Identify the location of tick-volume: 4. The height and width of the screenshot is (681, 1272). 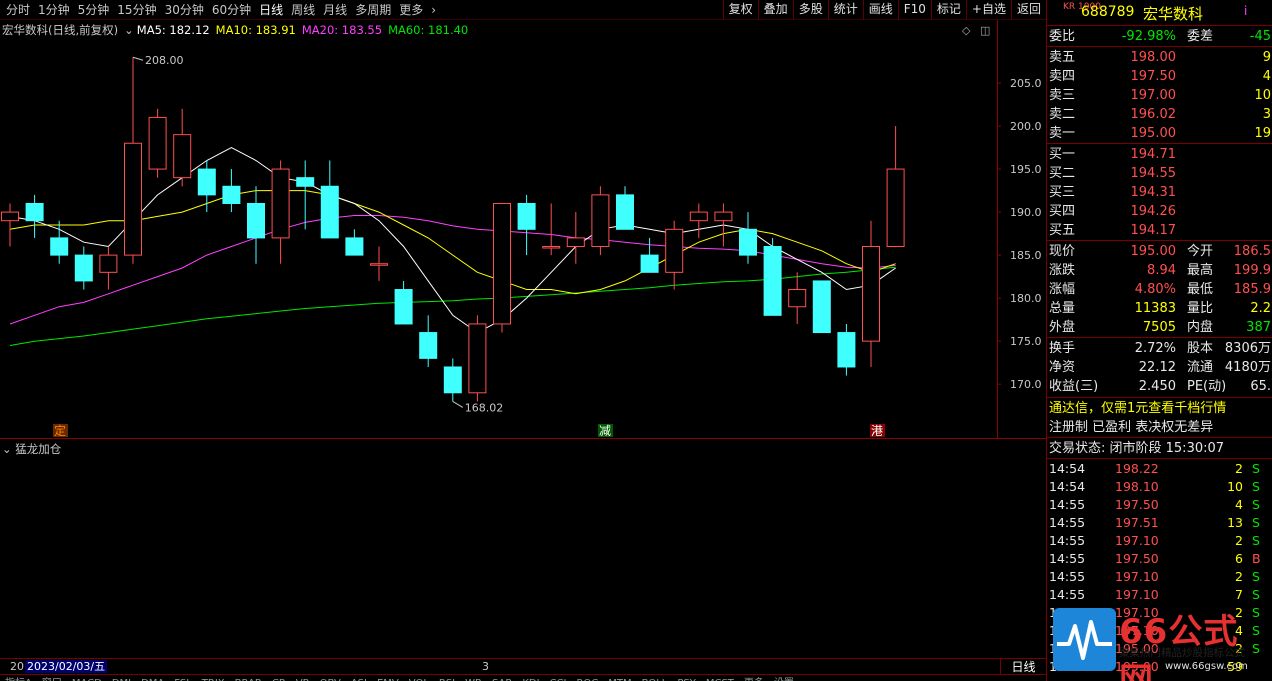
(1239, 504).